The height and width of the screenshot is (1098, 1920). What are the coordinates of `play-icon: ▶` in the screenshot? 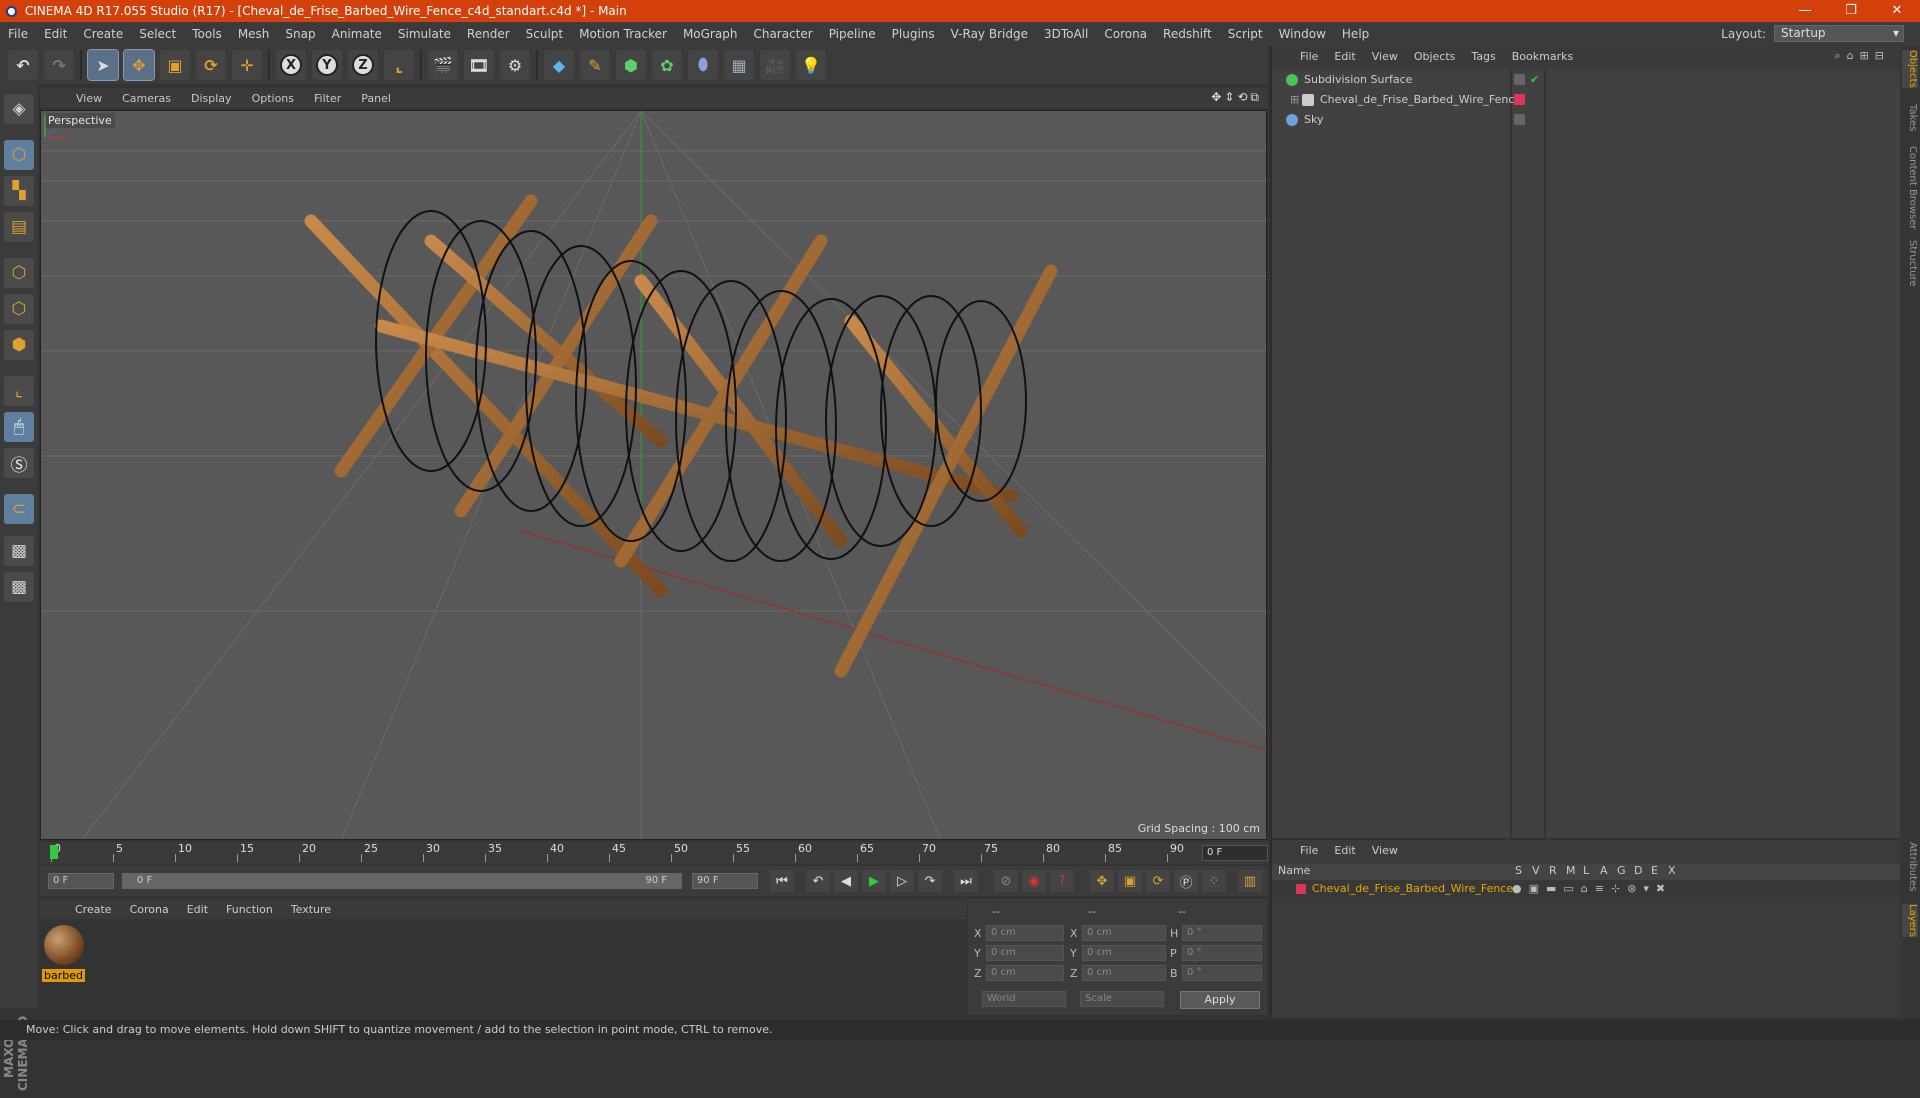 It's located at (874, 881).